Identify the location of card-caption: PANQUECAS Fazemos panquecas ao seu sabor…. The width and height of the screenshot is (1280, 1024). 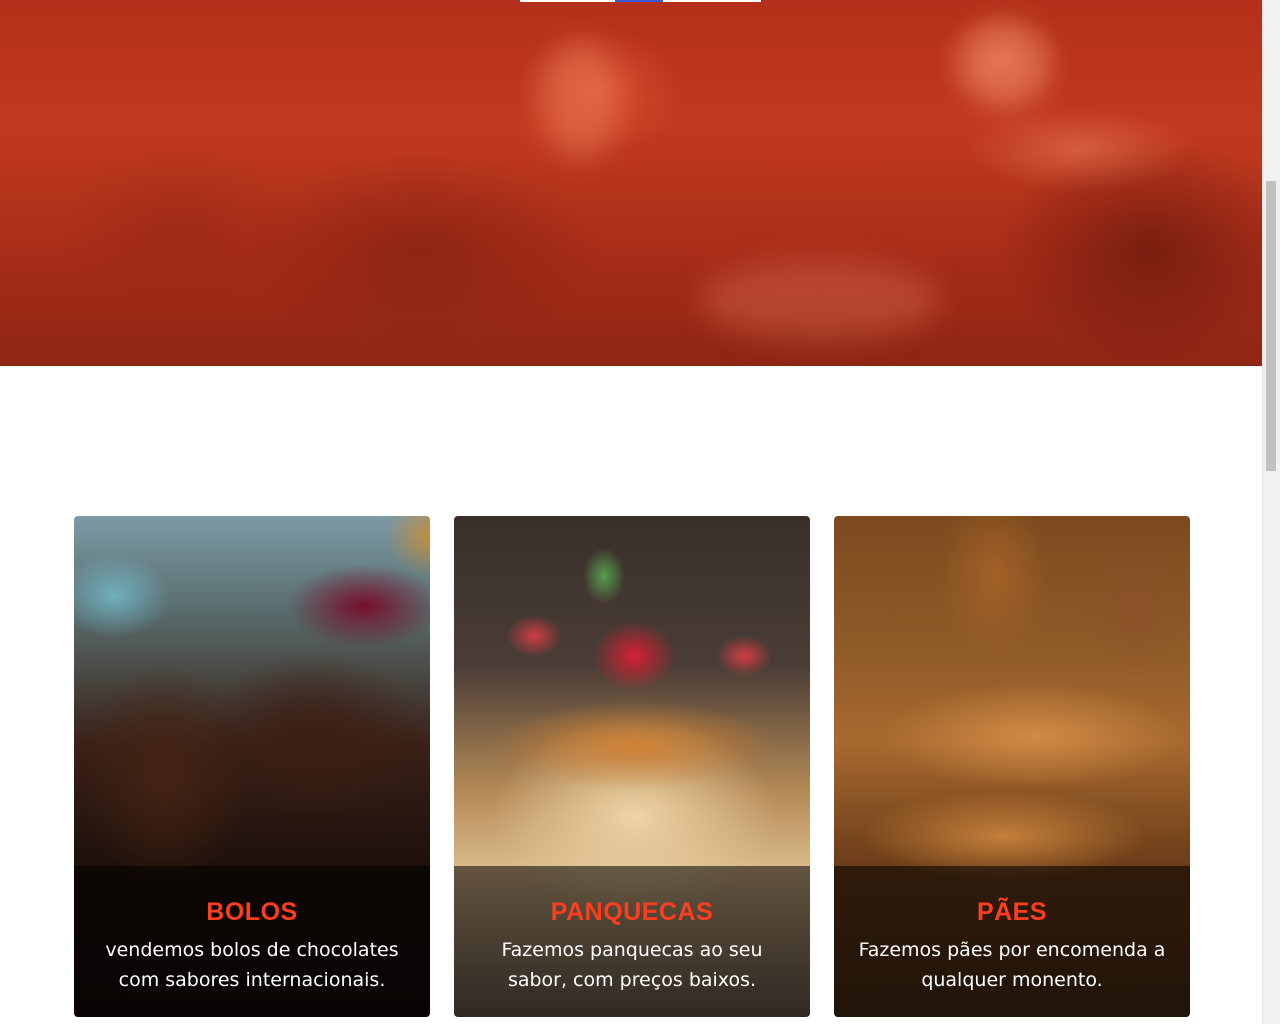
(632, 941).